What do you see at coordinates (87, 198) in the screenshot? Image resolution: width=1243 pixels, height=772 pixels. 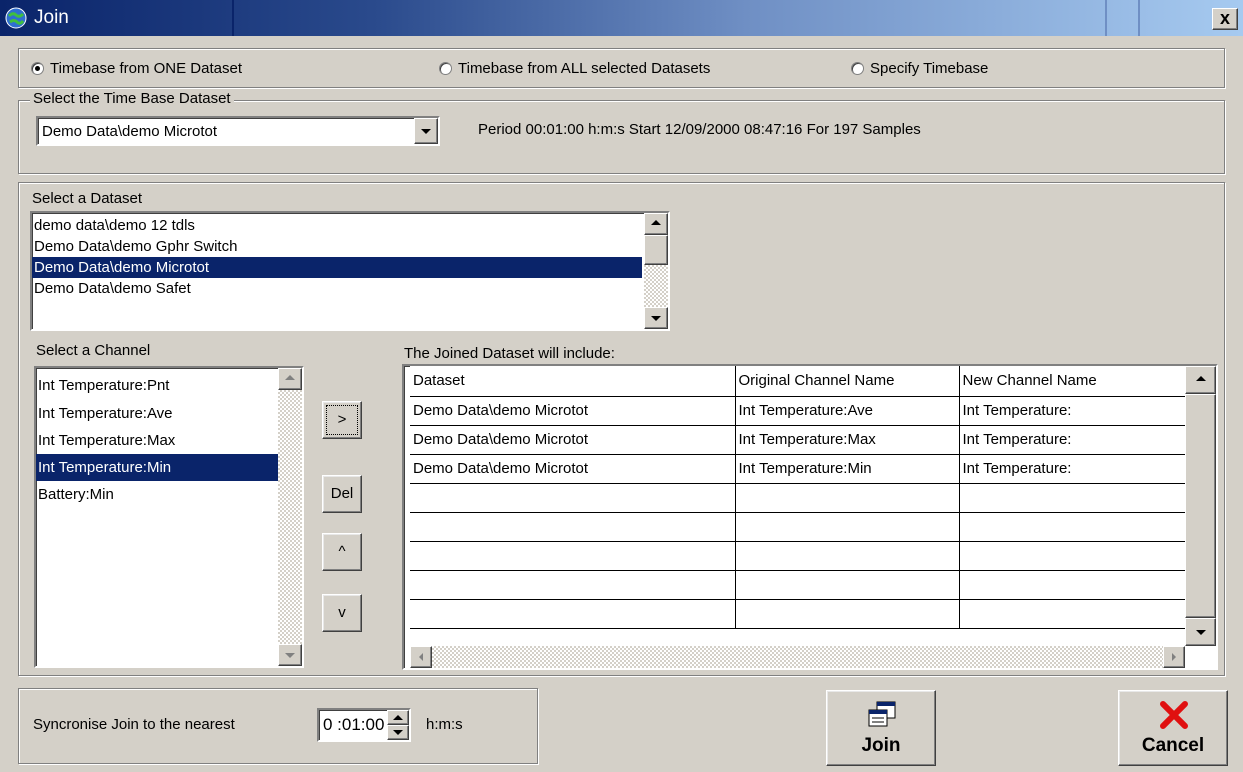 I see `dataset-list-label: Select a Dataset` at bounding box center [87, 198].